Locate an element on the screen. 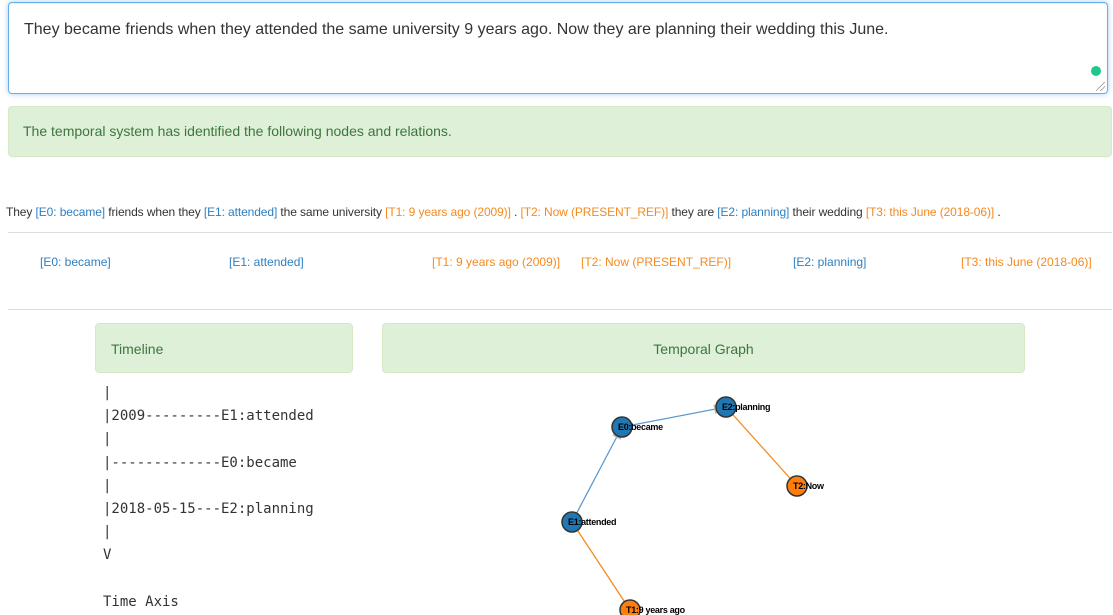 The image size is (1113, 615). graph-node-label-t2: T2:Now is located at coordinates (809, 486).